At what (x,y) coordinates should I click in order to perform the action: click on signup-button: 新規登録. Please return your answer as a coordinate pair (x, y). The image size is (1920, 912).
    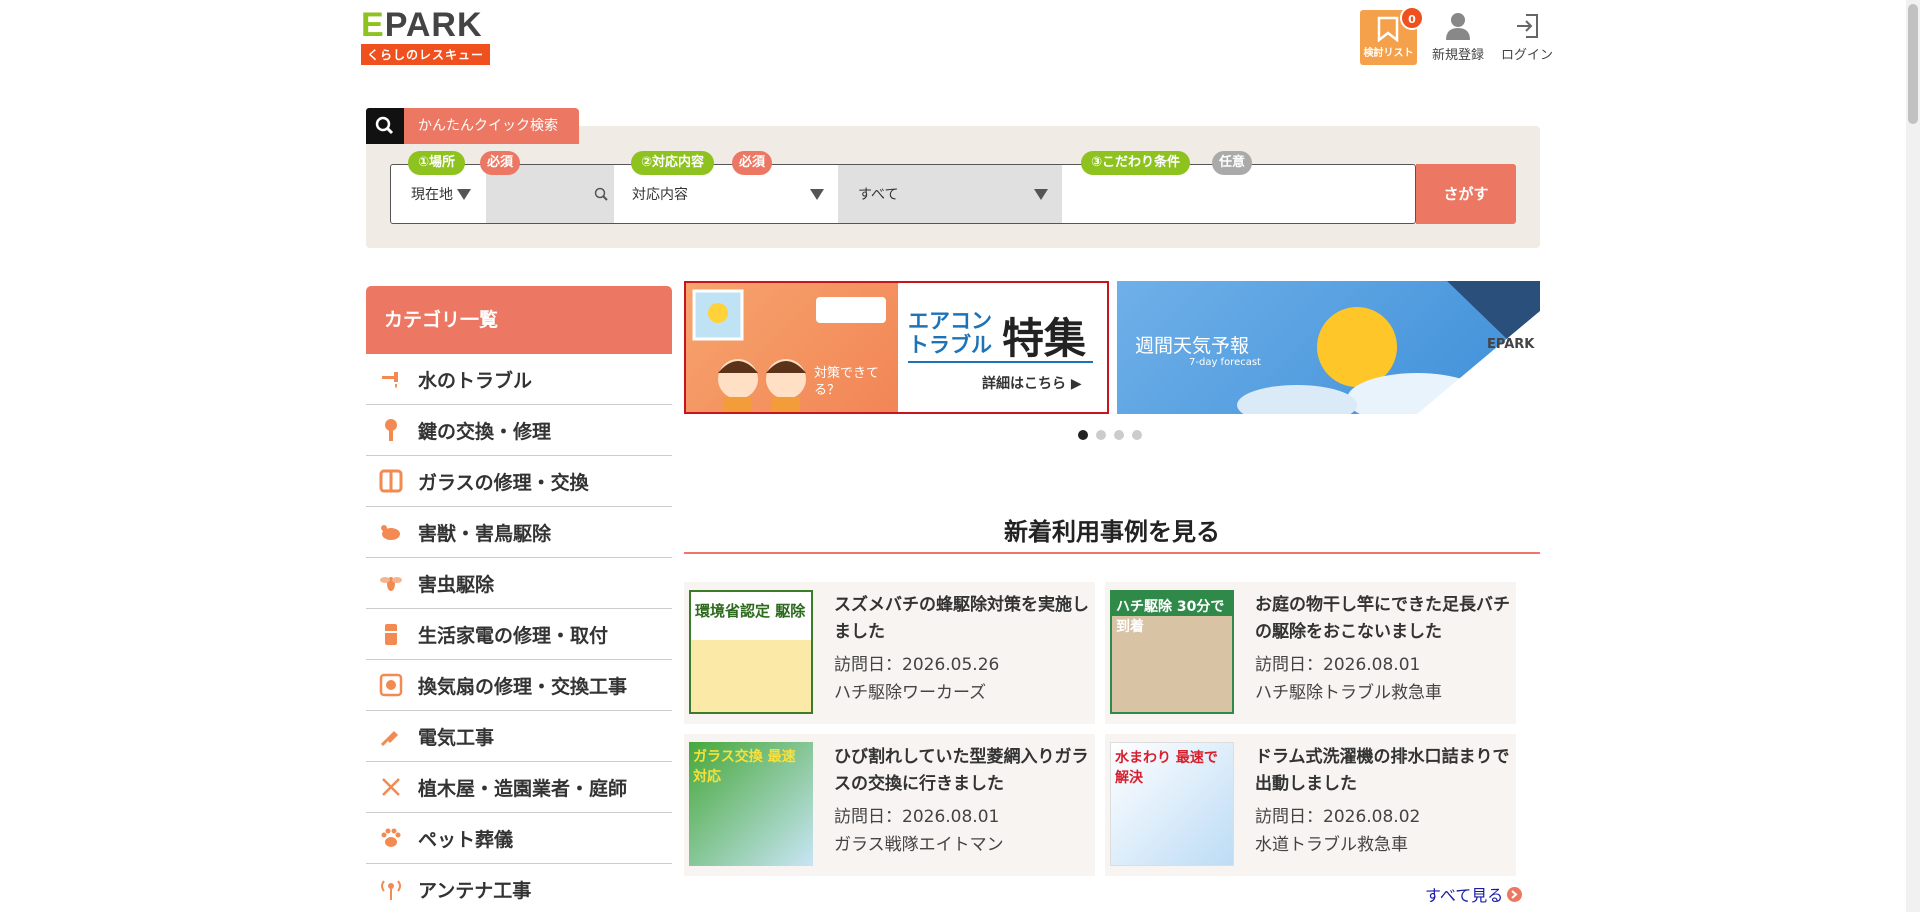
    Looking at the image, I should click on (1458, 37).